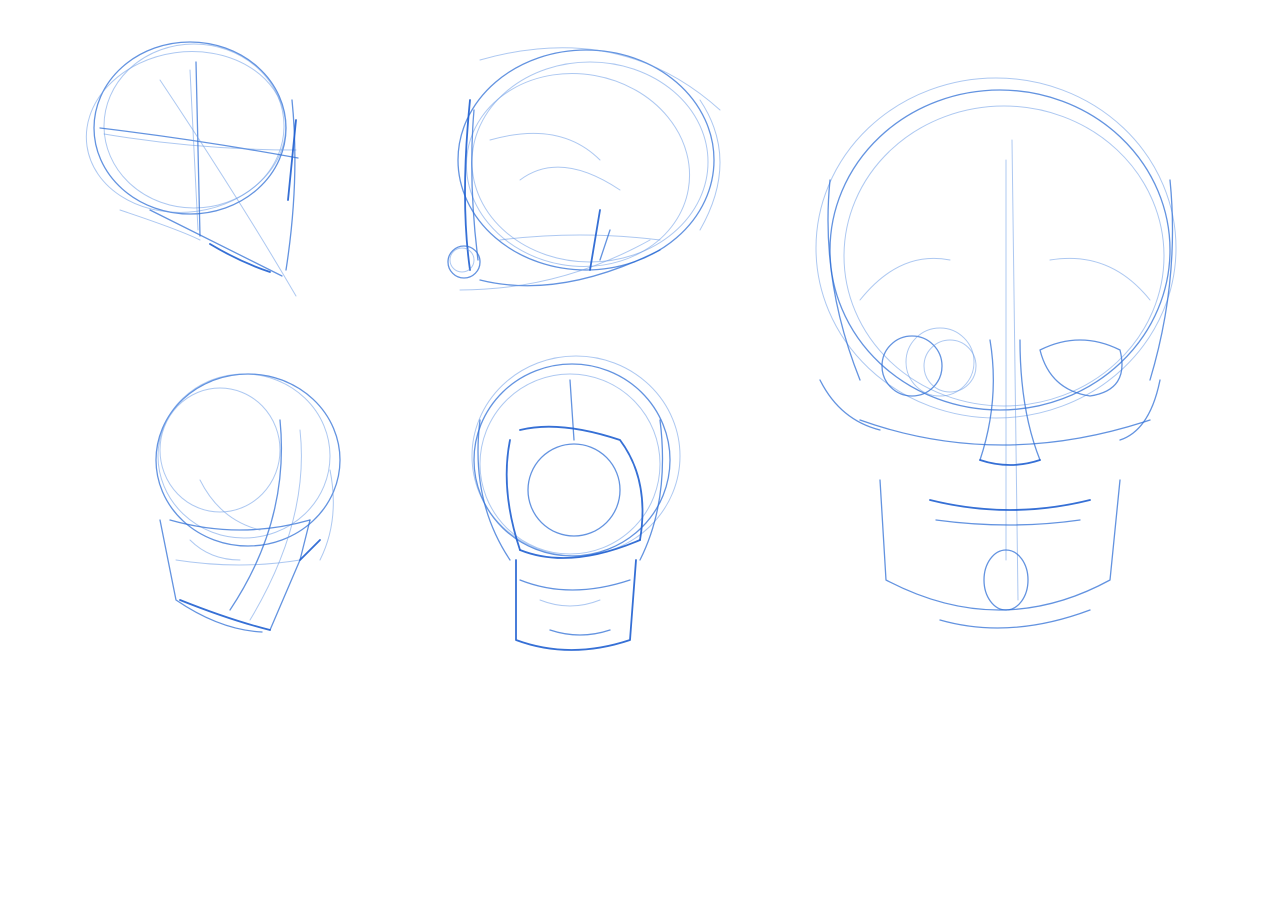 The width and height of the screenshot is (1280, 922). I want to click on sketch-skull-three-quarter, so click(248, 503).